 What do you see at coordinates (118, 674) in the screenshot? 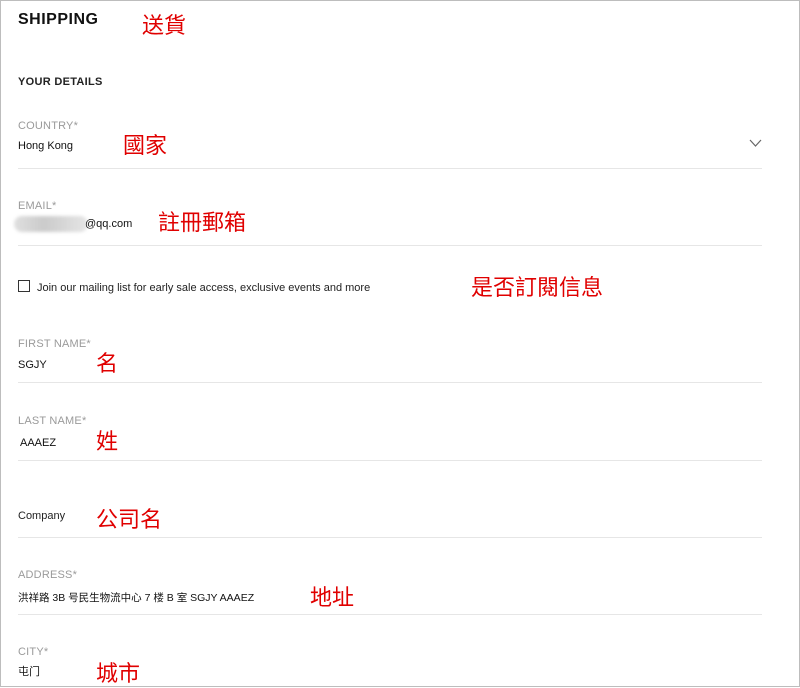
I see `annotation-city: 城市` at bounding box center [118, 674].